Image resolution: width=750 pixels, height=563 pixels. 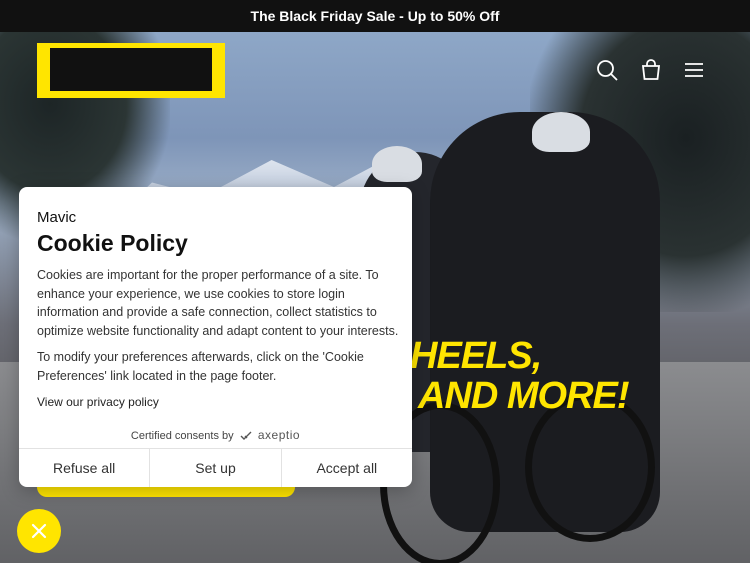 What do you see at coordinates (98, 402) in the screenshot?
I see `privacy-policy-link: View our privacy policy` at bounding box center [98, 402].